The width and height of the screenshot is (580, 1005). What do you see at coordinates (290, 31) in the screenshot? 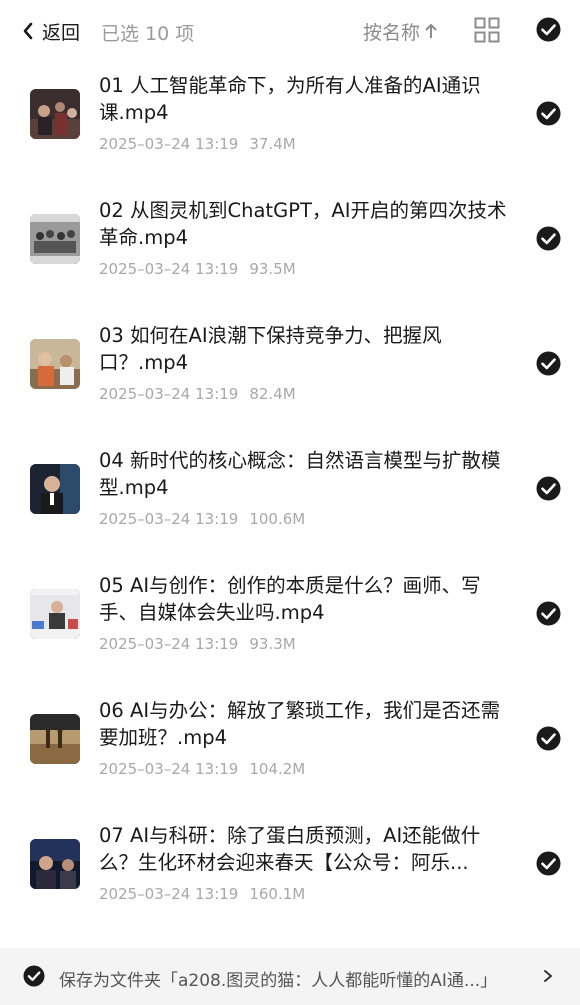
I see `top-bar: 返回 已选 10 项 按名称` at bounding box center [290, 31].